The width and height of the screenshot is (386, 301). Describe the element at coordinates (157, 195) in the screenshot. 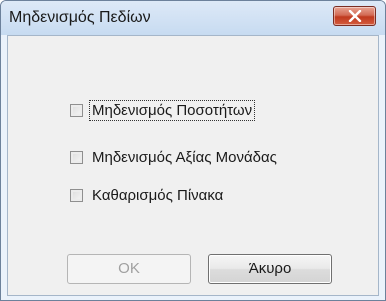

I see `clear-table-label: Καθαρισμός Πίνακα` at that location.